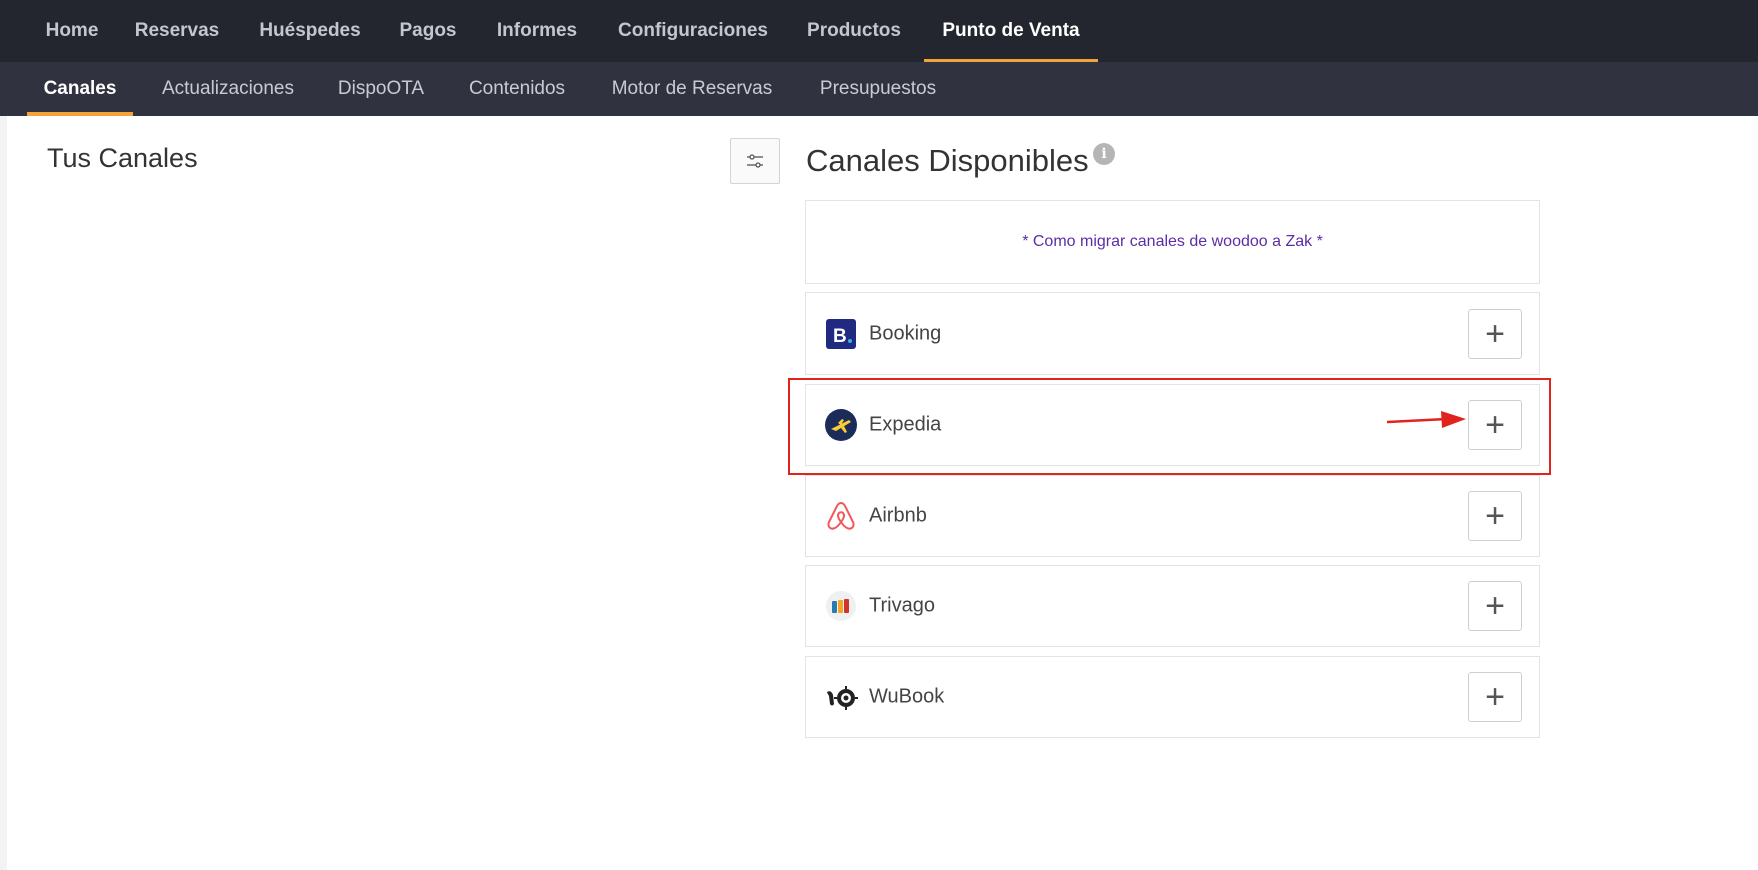 The height and width of the screenshot is (870, 1758). What do you see at coordinates (1495, 697) in the screenshot?
I see `add-wubook-button: +` at bounding box center [1495, 697].